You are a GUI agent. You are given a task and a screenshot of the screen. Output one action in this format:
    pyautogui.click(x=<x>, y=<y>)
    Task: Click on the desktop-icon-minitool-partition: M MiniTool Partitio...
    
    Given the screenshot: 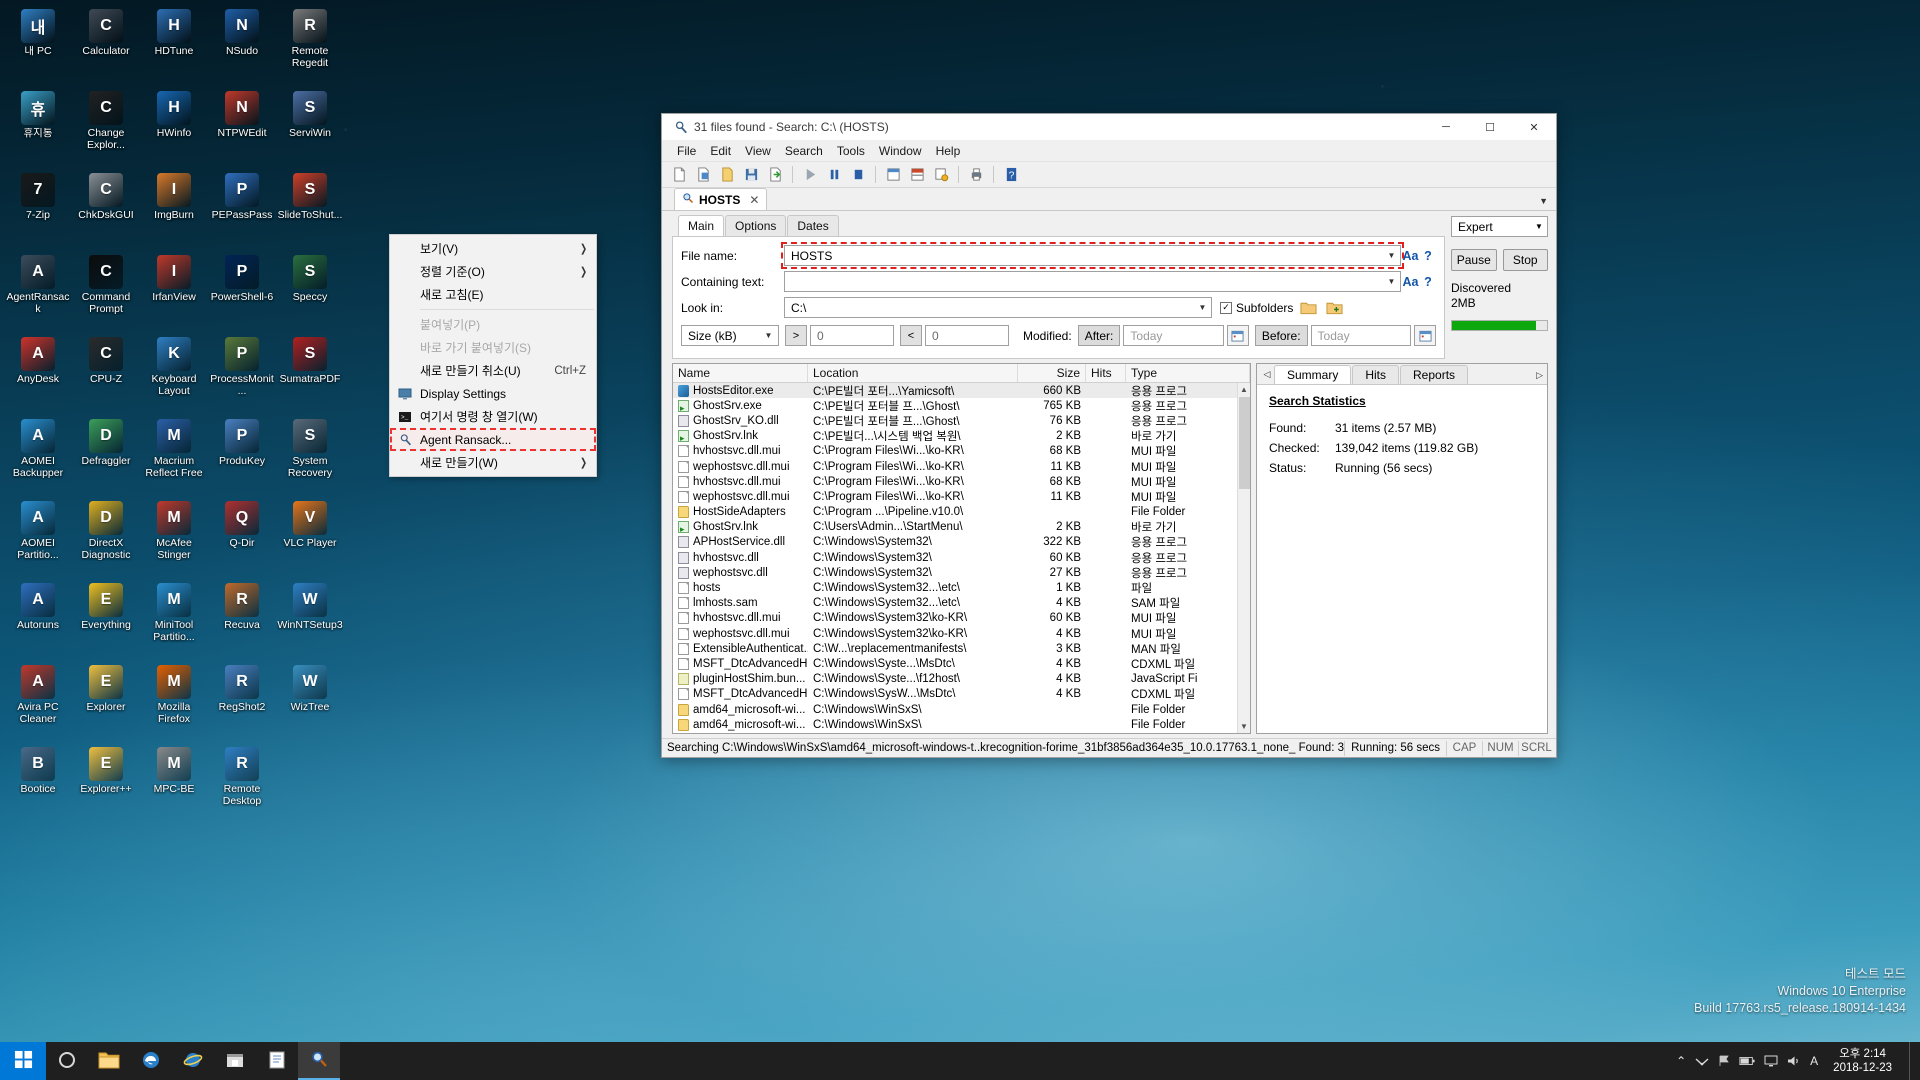 What is the action you would take?
    pyautogui.click(x=174, y=619)
    